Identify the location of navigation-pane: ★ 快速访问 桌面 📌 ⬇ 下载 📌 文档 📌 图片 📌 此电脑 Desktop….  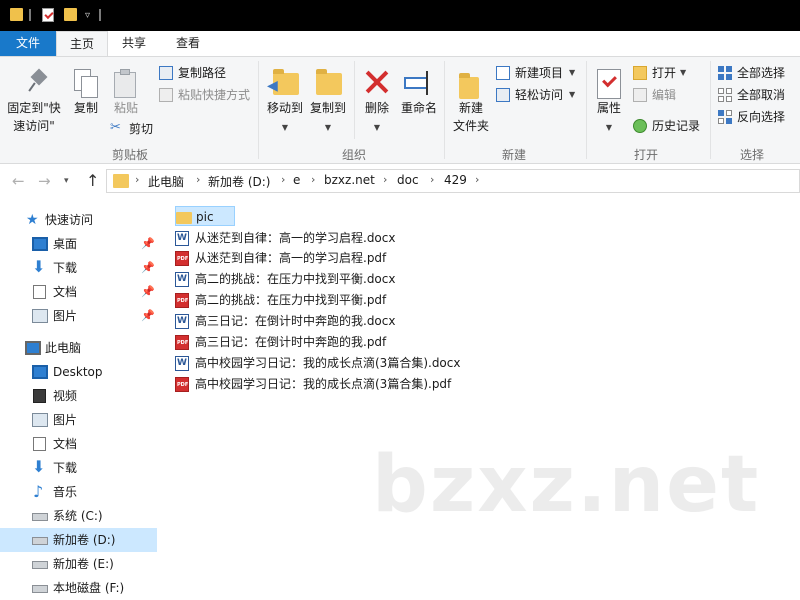
(78, 399).